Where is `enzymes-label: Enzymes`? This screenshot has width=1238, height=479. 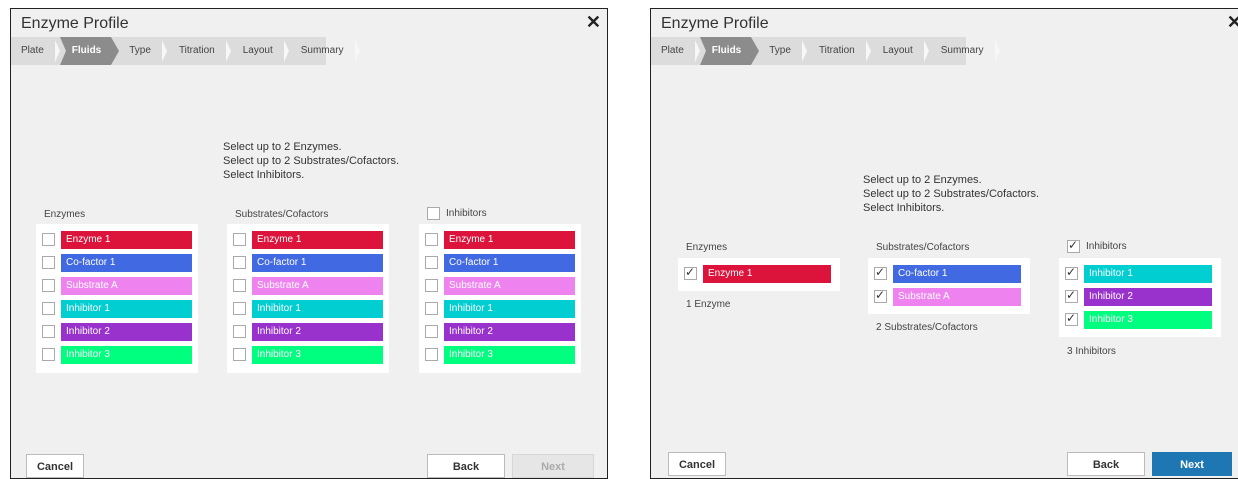
enzymes-label: Enzymes is located at coordinates (707, 247).